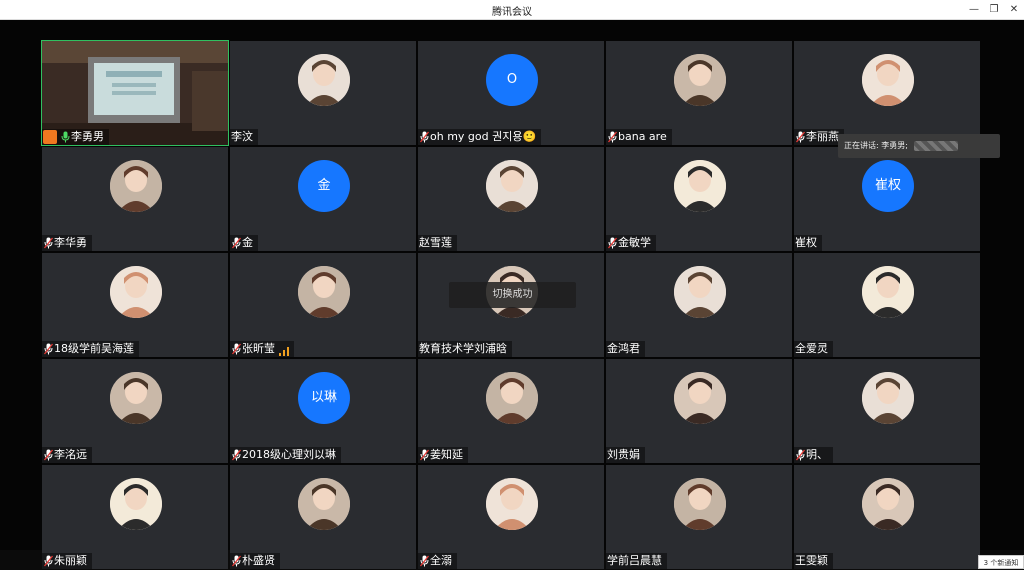 This screenshot has width=1024, height=570. Describe the element at coordinates (480, 137) in the screenshot. I see `participant-name-bar: oh my god 권지용🙂` at that location.